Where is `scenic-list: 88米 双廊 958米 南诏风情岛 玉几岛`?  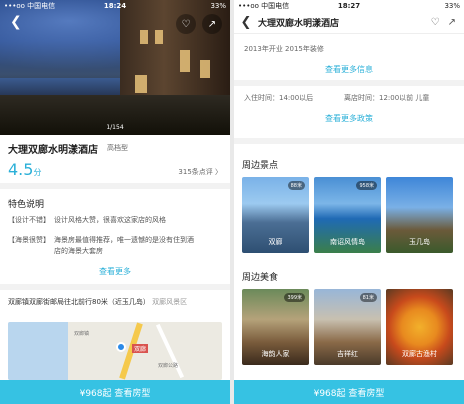
scenic-list: 88米 双廊 958米 南诏风情岛 玉几岛 is located at coordinates (347, 215).